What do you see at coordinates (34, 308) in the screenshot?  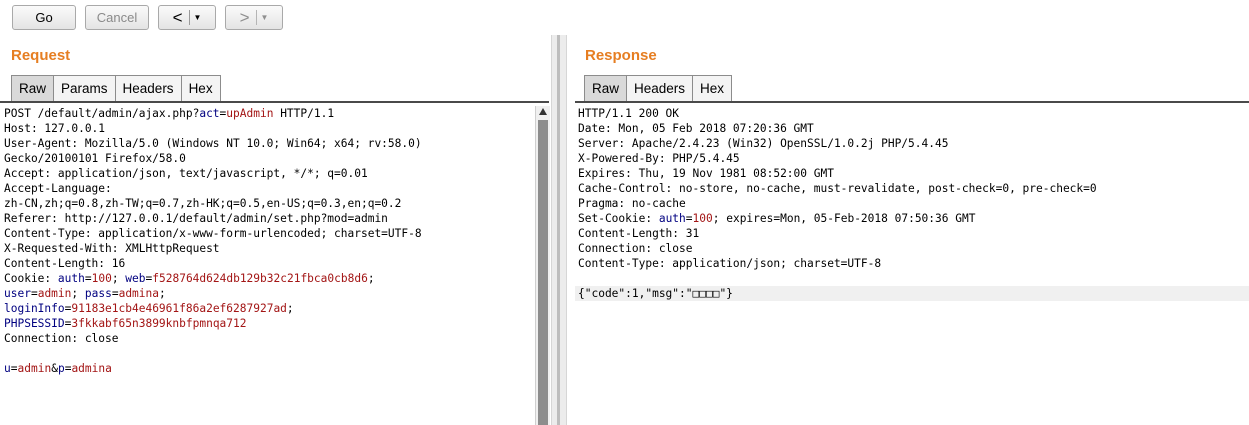 I see `param-name: loginInfo` at bounding box center [34, 308].